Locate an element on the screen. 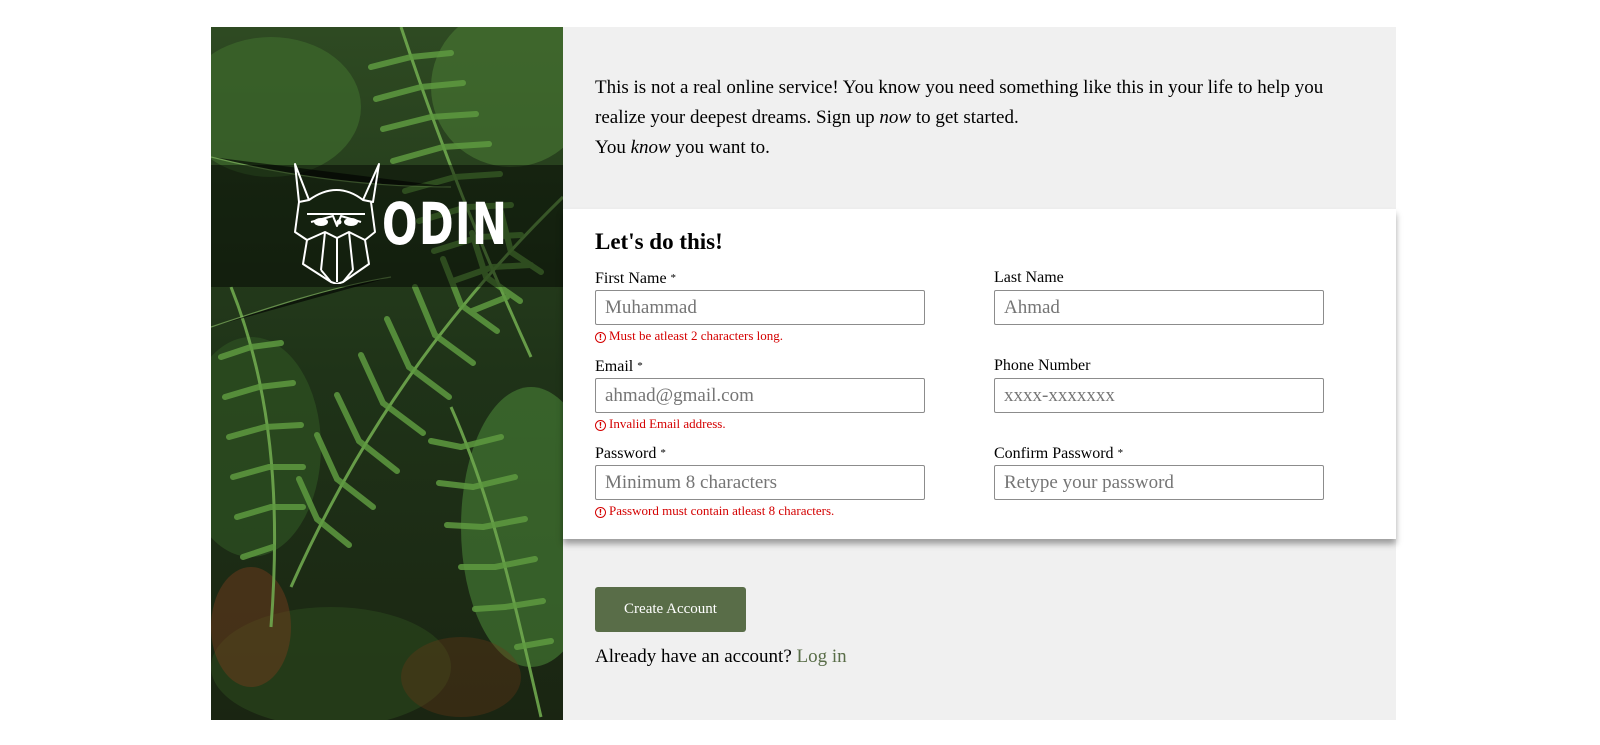  last-name-label: Last Name is located at coordinates (1029, 277).